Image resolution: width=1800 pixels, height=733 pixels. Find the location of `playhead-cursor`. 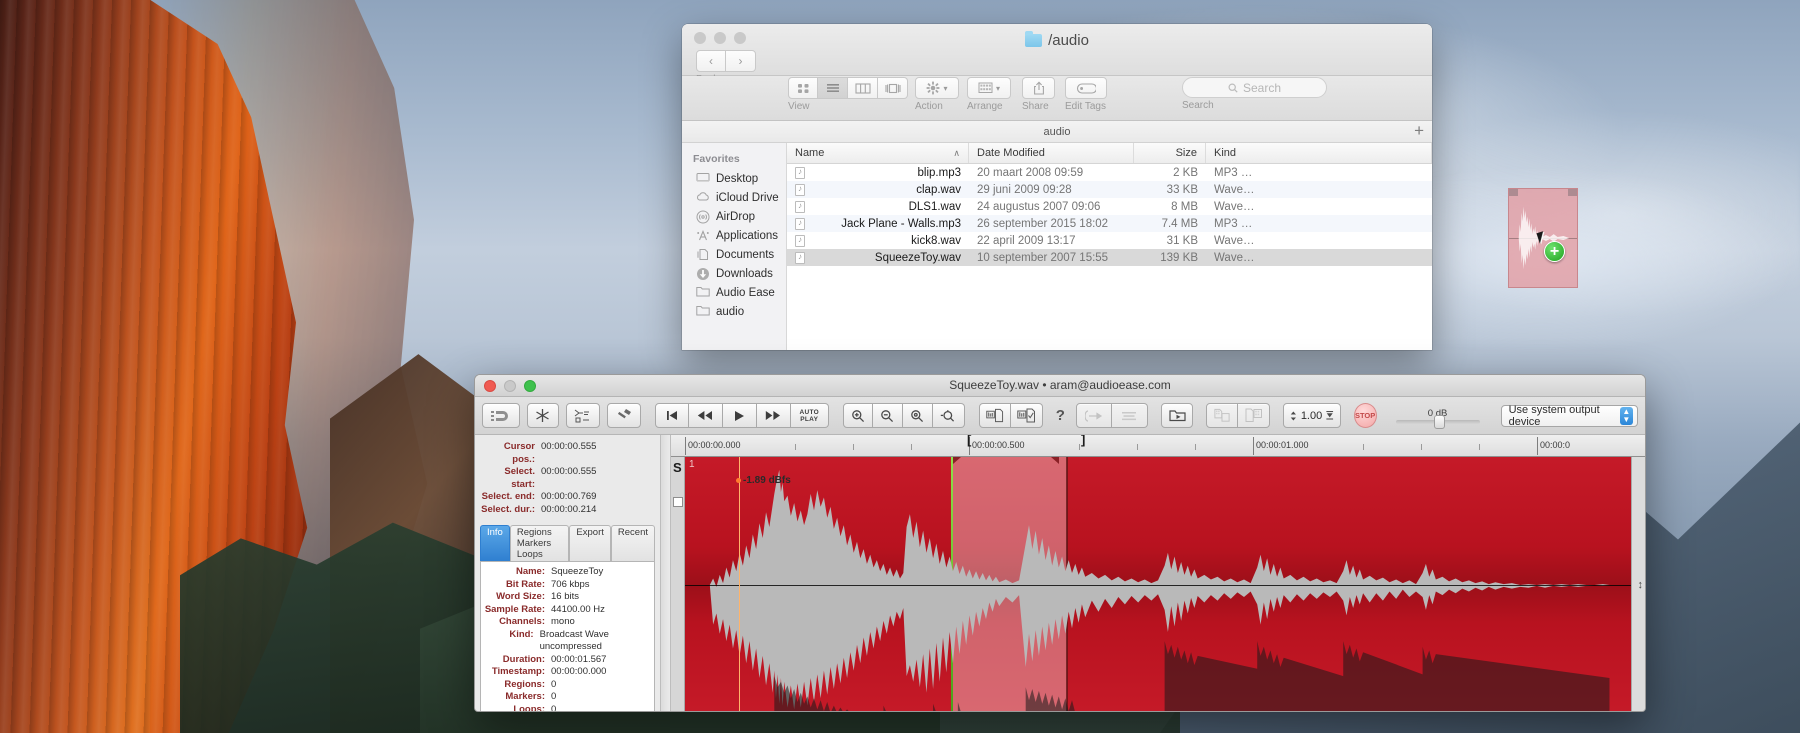

playhead-cursor is located at coordinates (739, 584).